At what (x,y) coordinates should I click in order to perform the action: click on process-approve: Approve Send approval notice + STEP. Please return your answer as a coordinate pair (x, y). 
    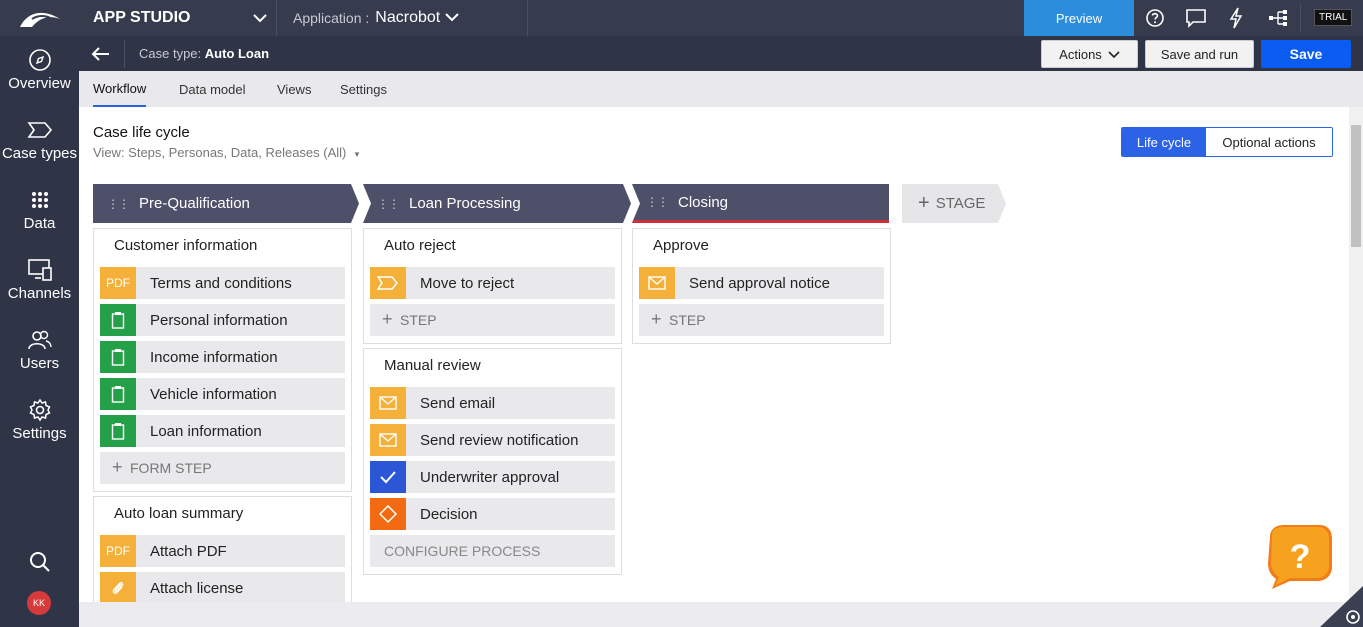
    Looking at the image, I should click on (761, 286).